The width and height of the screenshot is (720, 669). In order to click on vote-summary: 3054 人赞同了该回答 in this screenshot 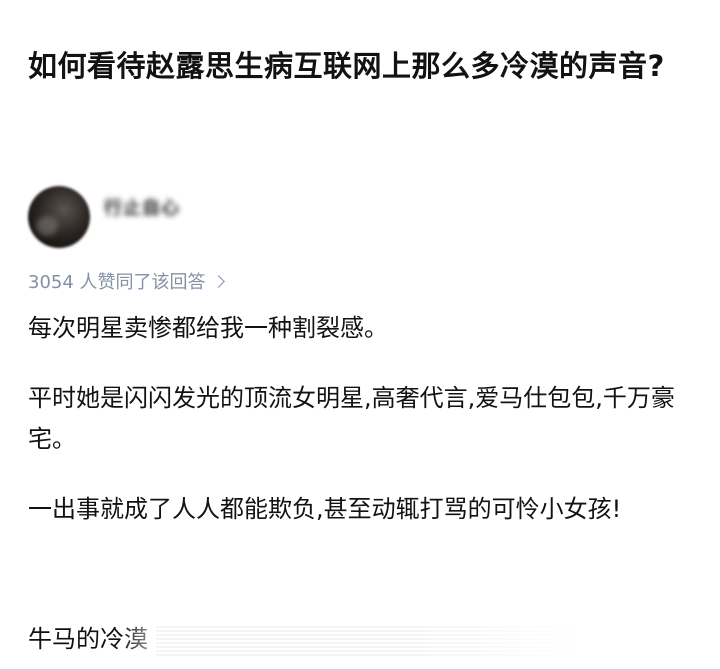, I will do `click(126, 281)`.